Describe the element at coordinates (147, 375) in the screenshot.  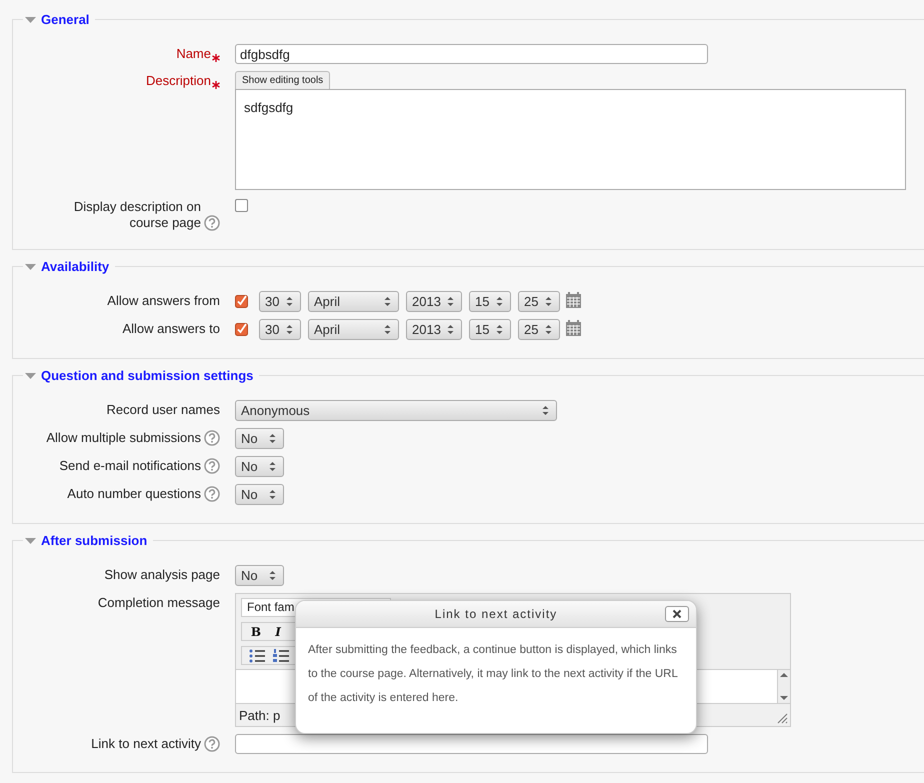
I see `section-heading: Question and submission settings` at that location.